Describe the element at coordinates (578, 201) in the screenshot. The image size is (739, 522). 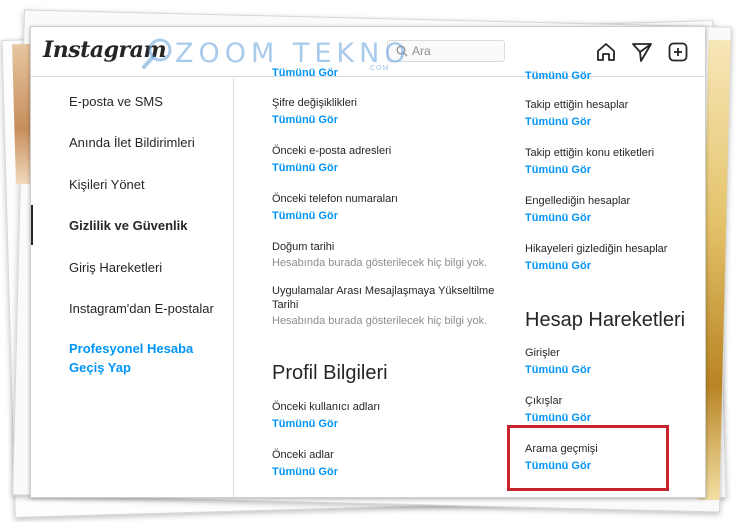
I see `item-label: Engellediğin hesaplar` at that location.